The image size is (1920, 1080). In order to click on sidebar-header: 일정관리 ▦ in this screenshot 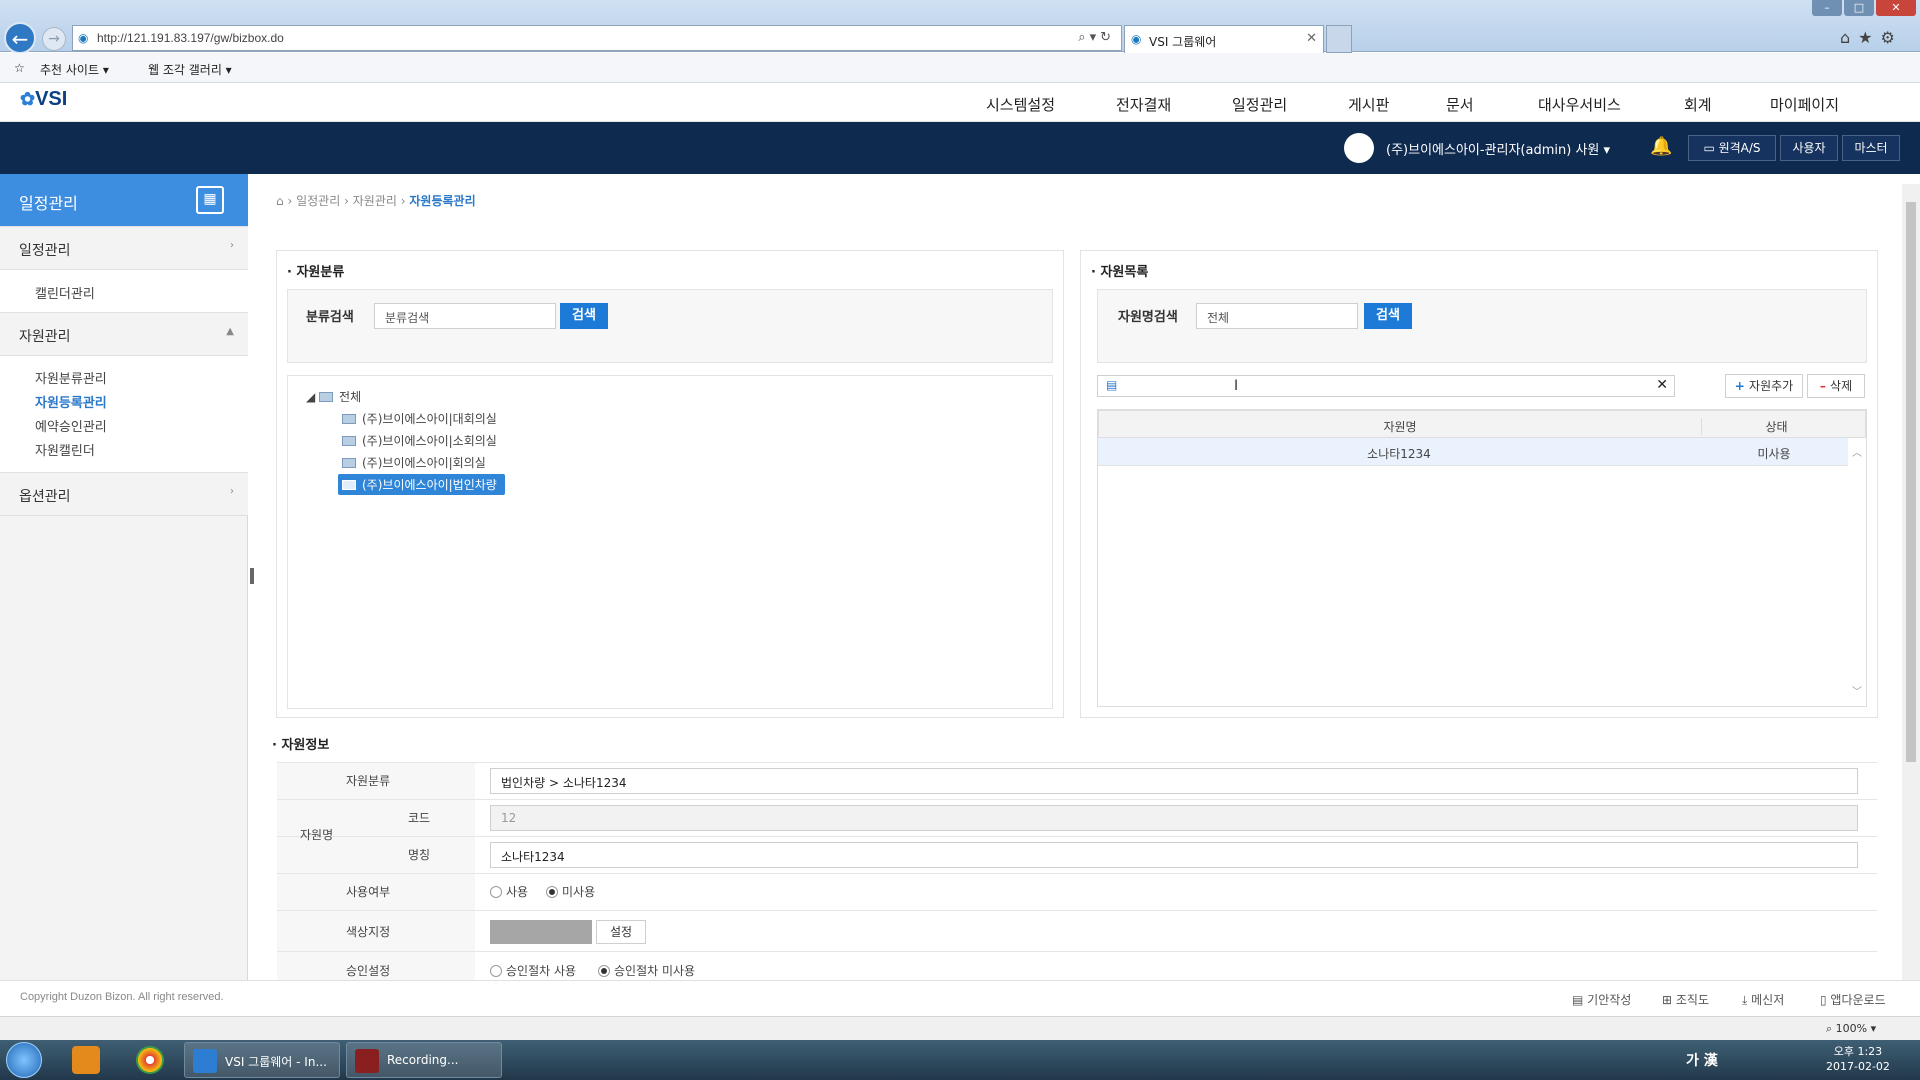, I will do `click(124, 200)`.